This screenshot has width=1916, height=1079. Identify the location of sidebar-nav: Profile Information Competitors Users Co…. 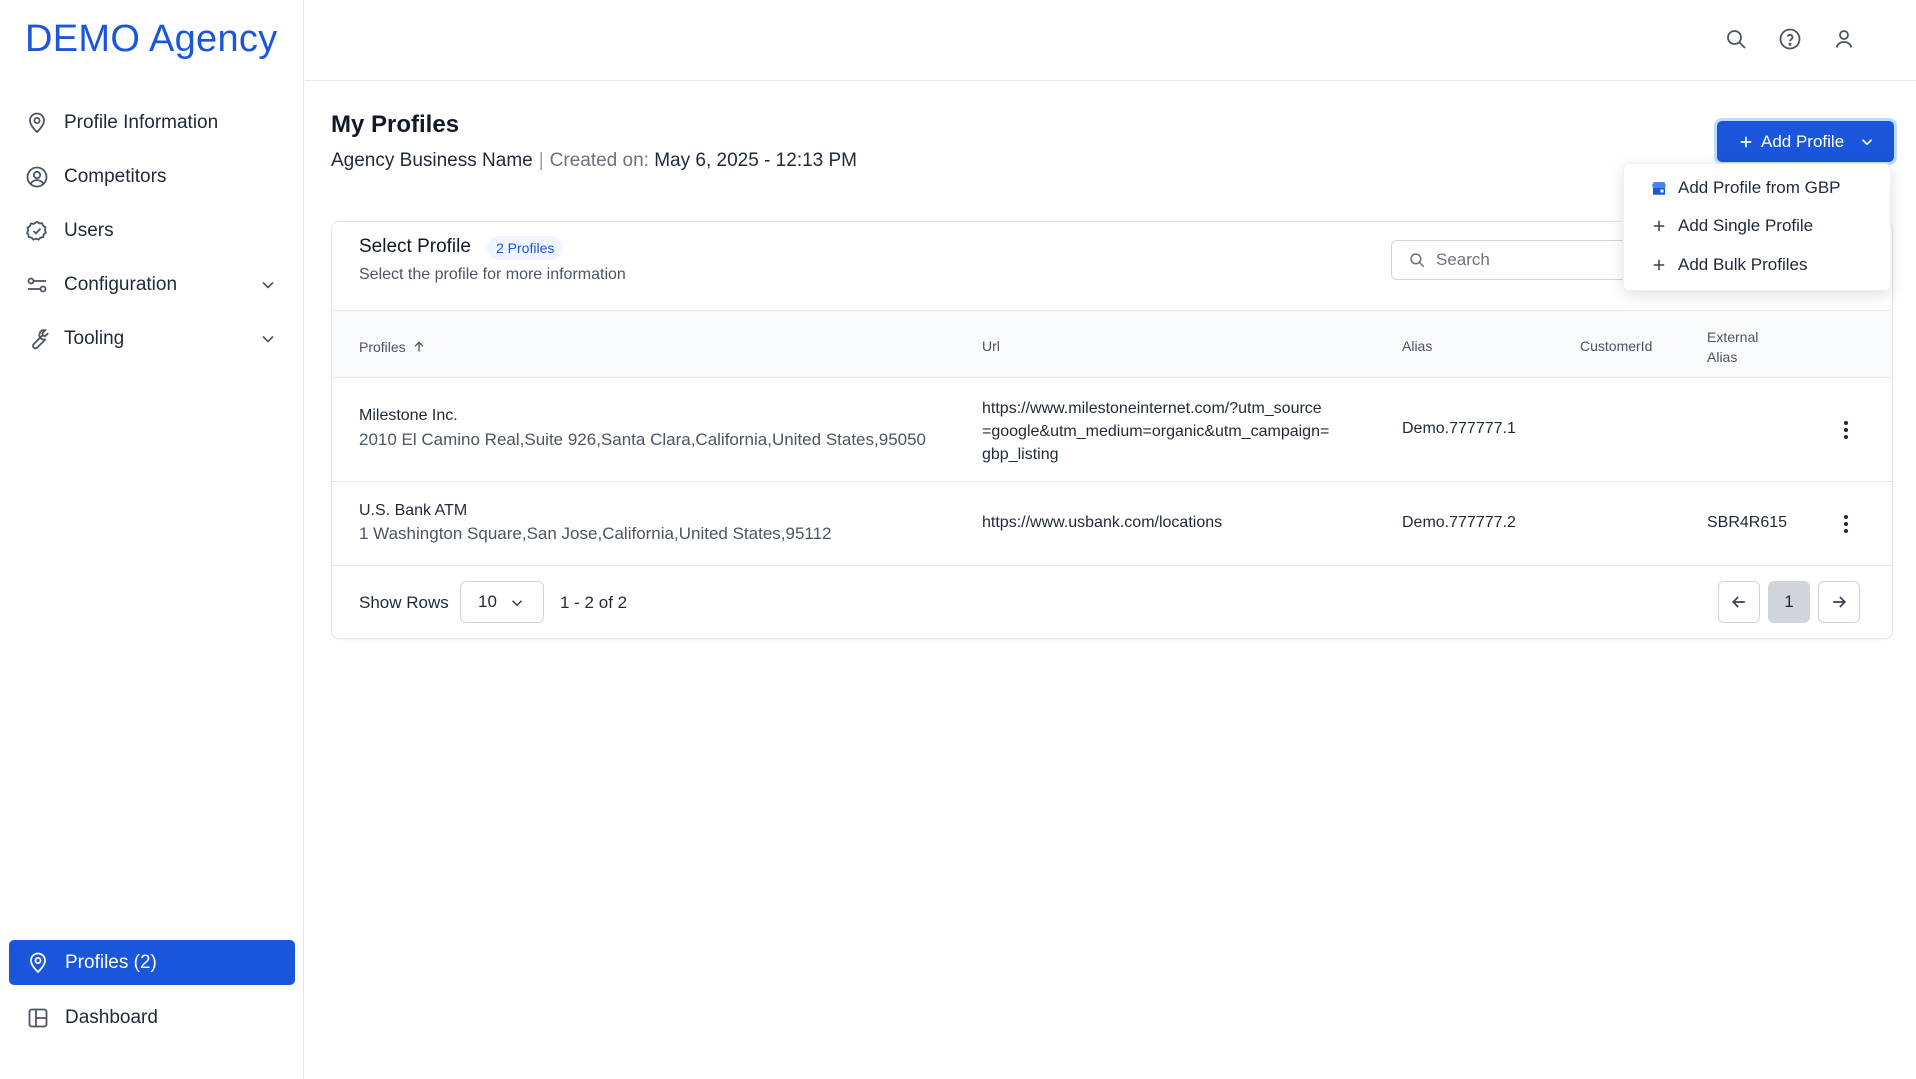
(152, 231).